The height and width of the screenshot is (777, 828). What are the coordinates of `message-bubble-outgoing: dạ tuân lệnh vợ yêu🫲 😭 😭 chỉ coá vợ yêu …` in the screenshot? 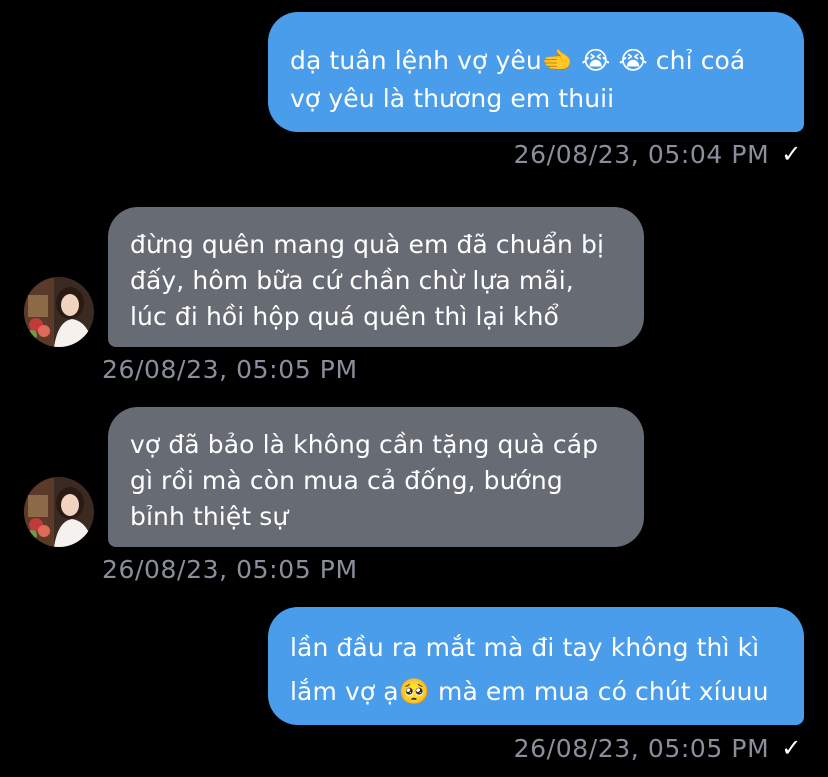 It's located at (536, 72).